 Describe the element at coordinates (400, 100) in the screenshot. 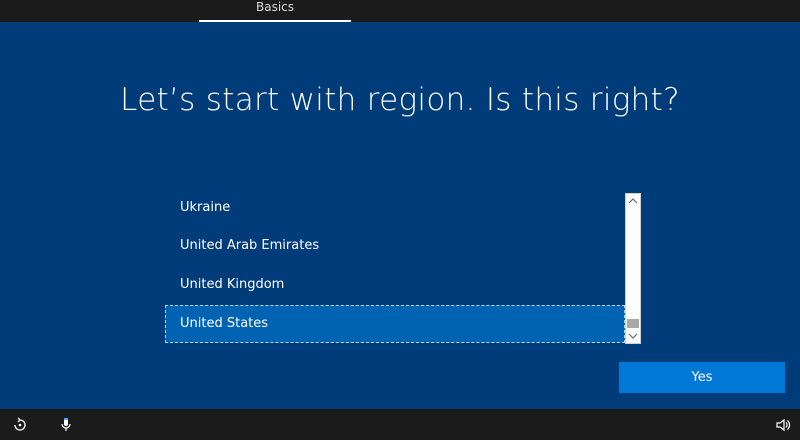

I see `page-title: Let’s start with region. Is this right?` at that location.